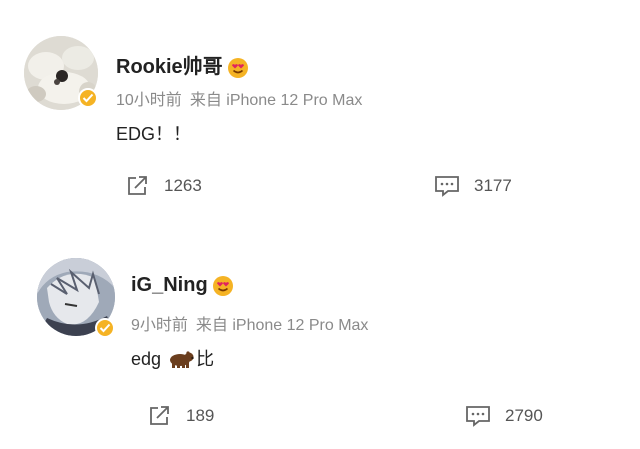 The image size is (640, 449). I want to click on bear-icon, so click(181, 361).